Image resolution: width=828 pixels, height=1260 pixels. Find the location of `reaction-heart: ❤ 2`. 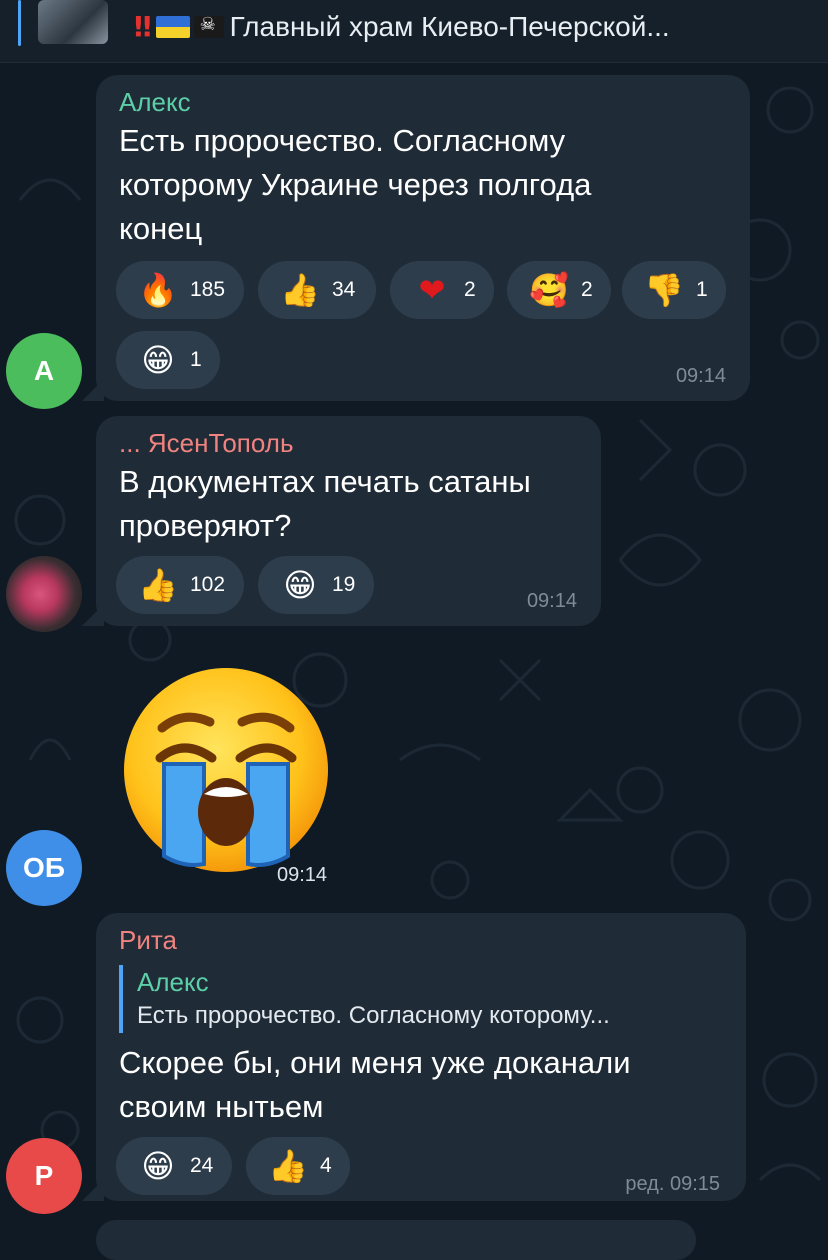

reaction-heart: ❤ 2 is located at coordinates (442, 290).